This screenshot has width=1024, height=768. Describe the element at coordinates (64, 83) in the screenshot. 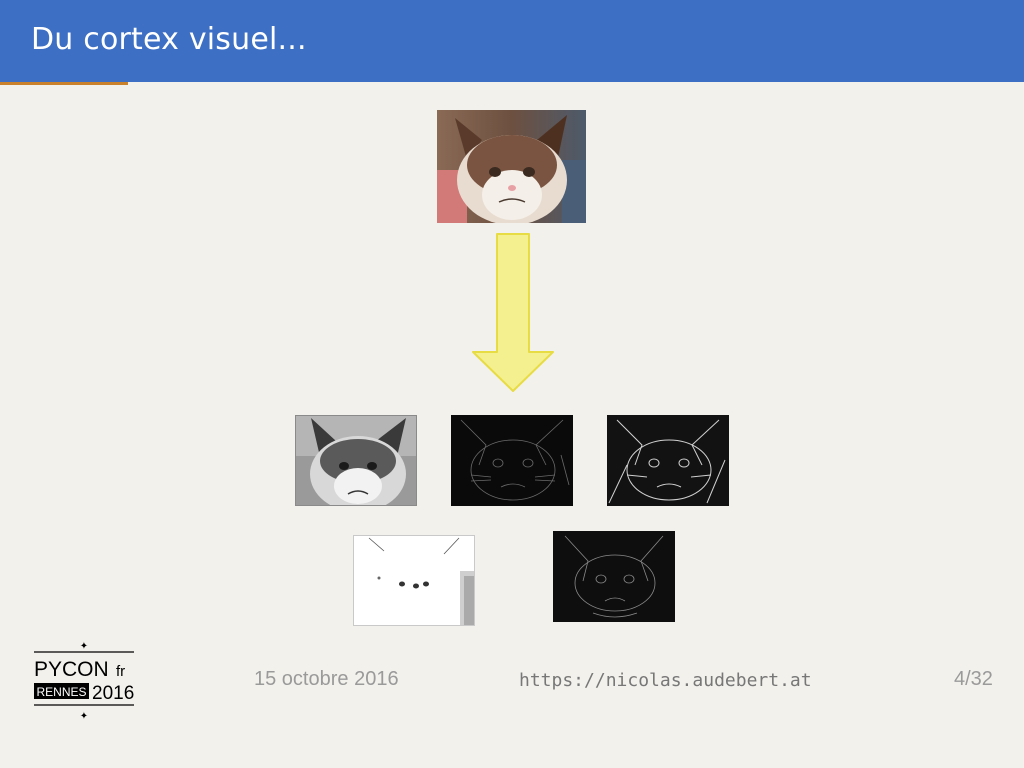

I see `progress-bar` at that location.